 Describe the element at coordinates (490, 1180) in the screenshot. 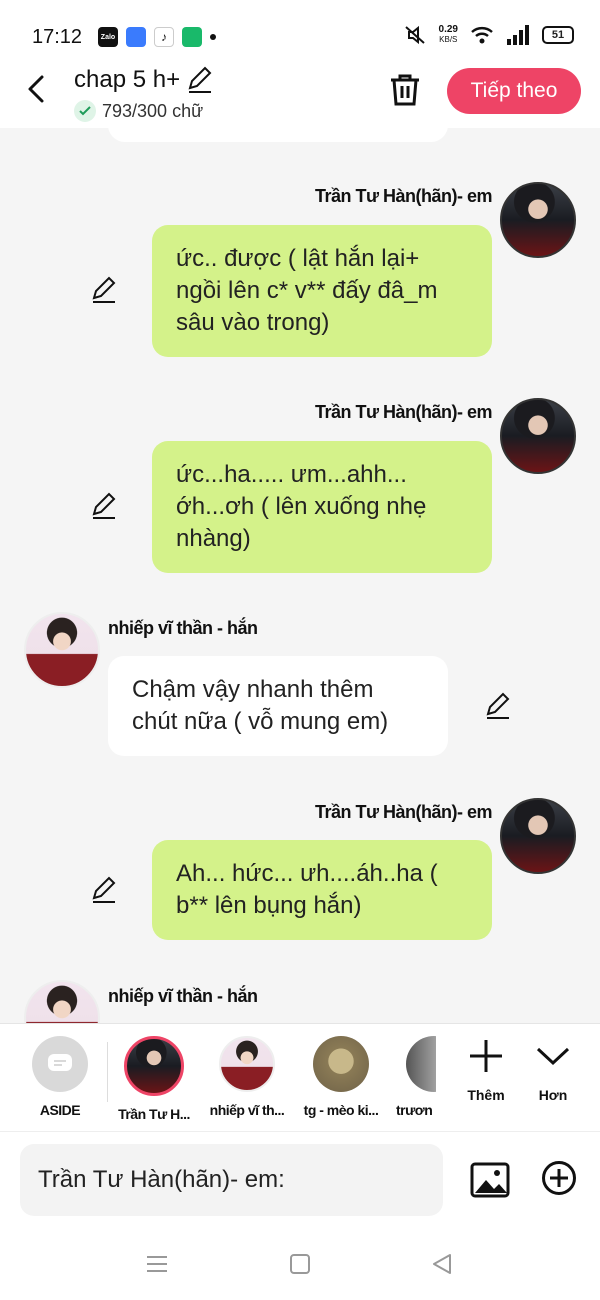

I see `image-picker-button` at that location.